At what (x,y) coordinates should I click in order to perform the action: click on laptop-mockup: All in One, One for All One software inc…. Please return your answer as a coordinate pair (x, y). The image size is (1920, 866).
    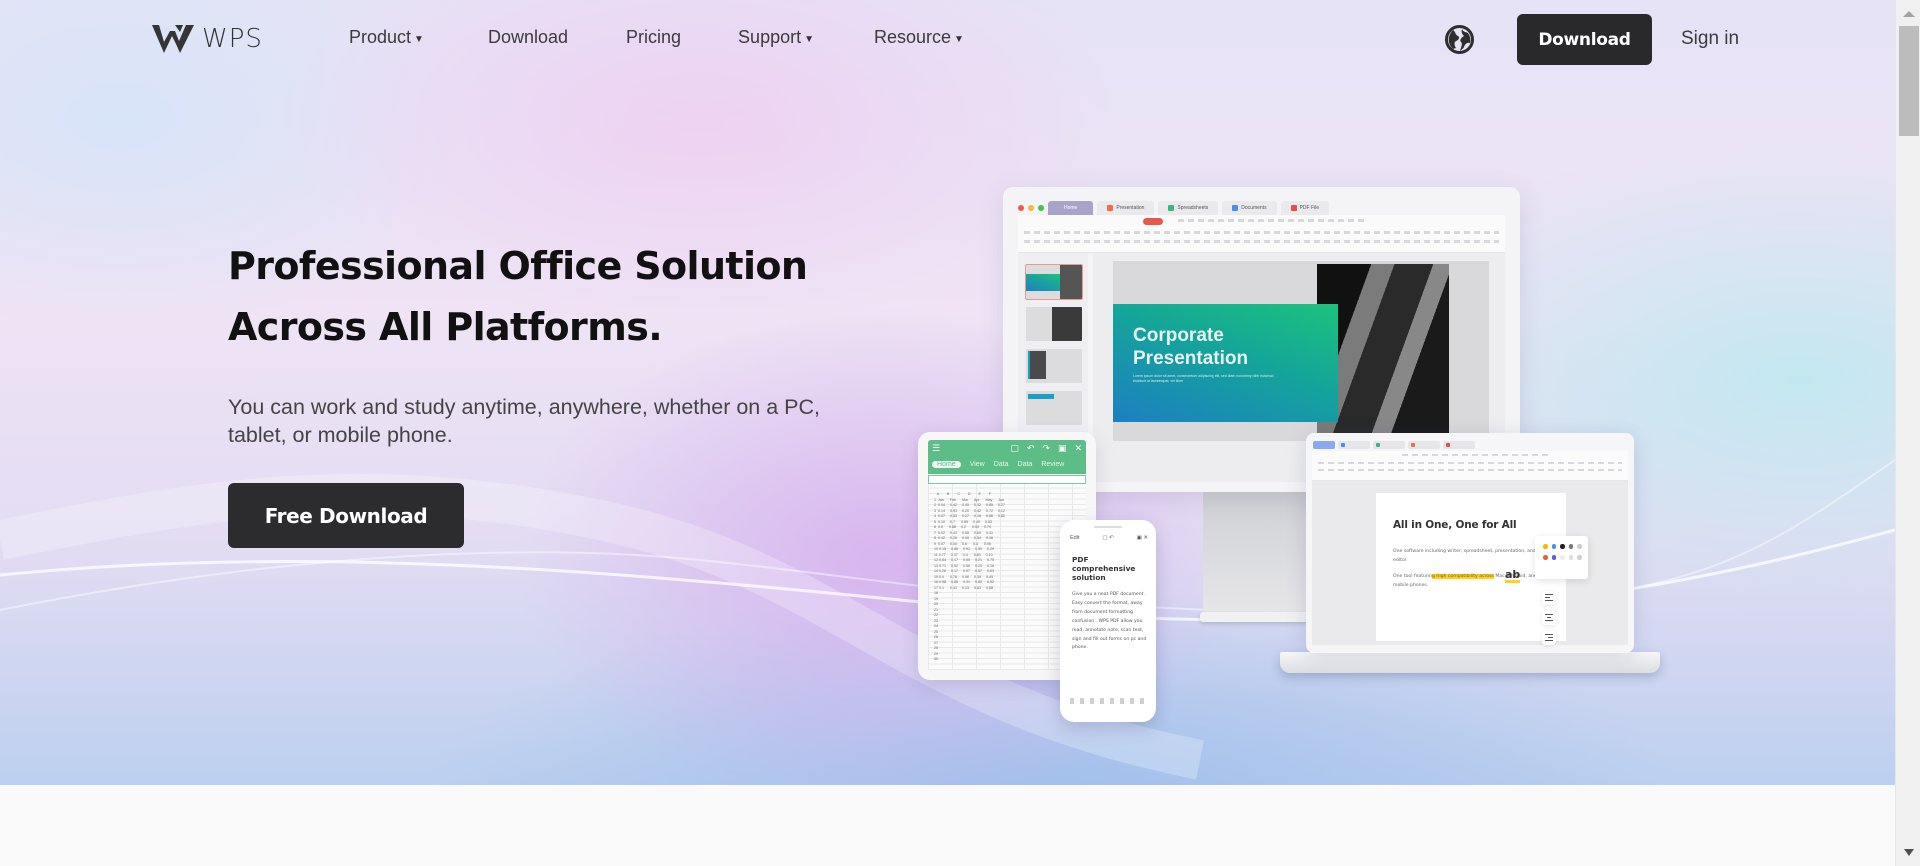
    Looking at the image, I should click on (1470, 543).